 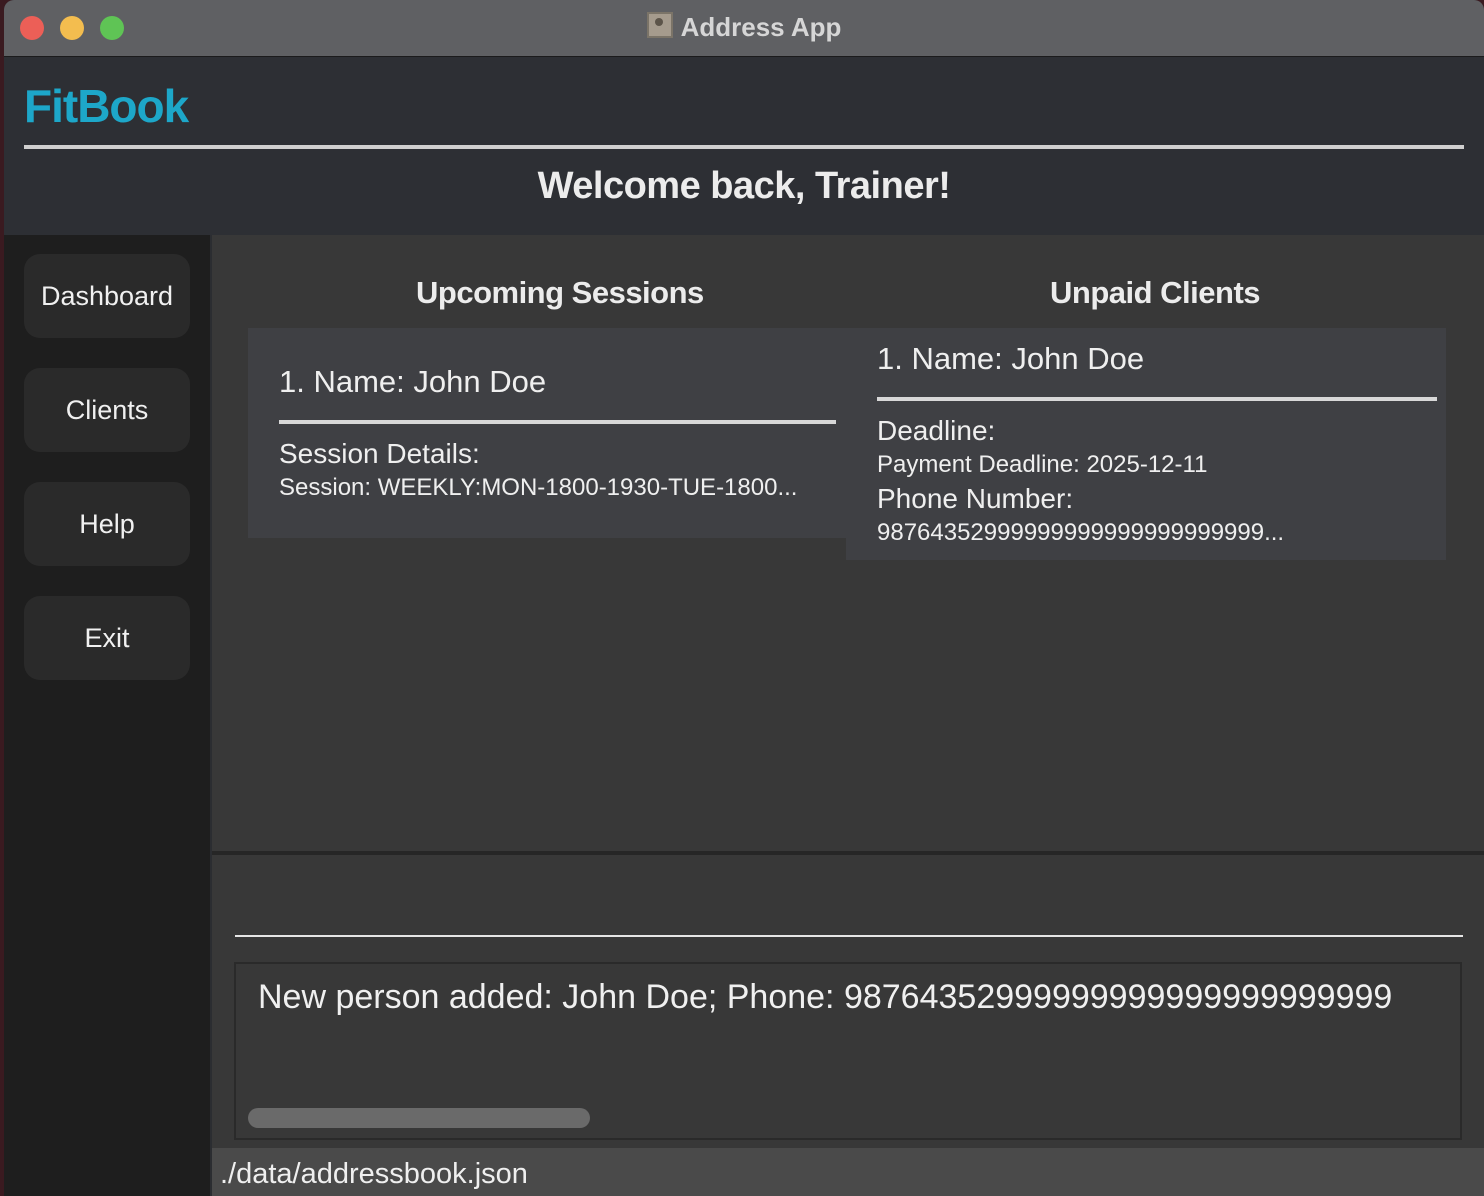 I want to click on title-bar: Address App, so click(x=744, y=28).